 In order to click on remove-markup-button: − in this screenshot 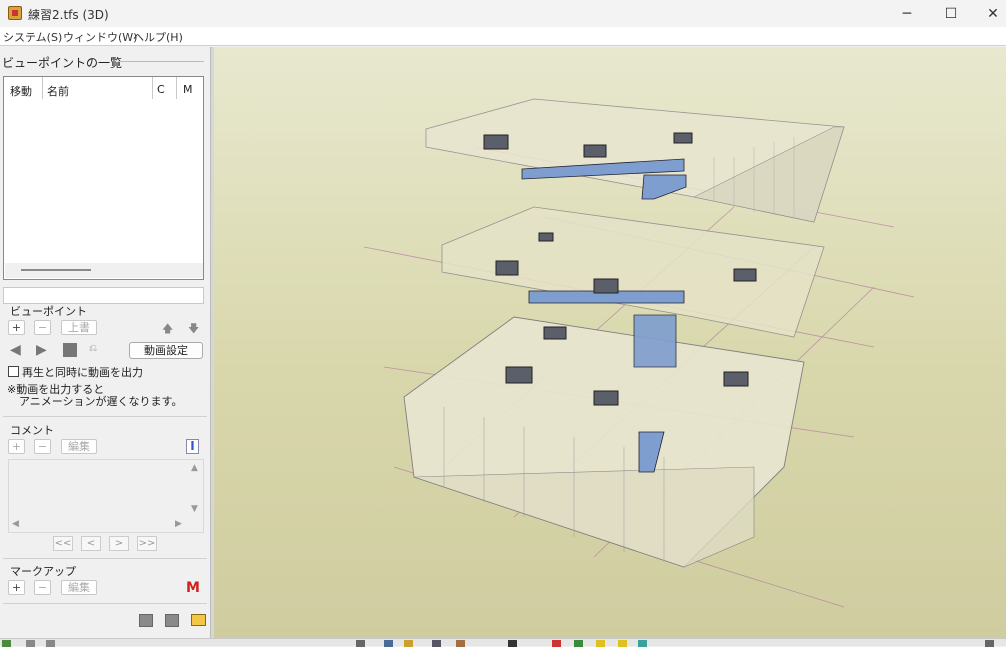, I will do `click(42, 587)`.